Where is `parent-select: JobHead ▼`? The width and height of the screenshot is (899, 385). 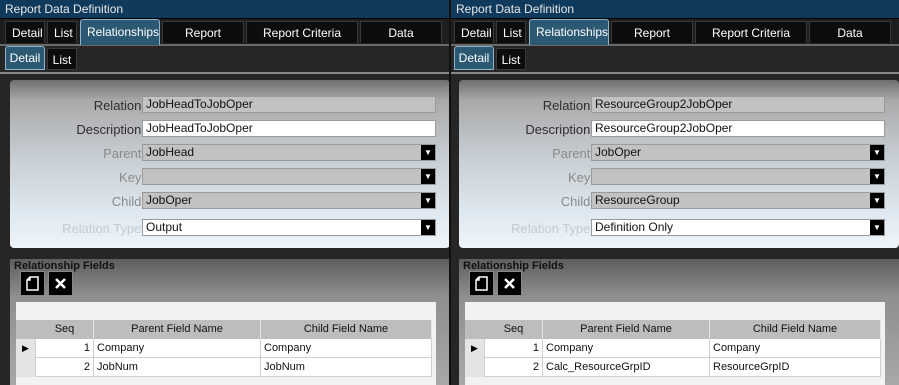
parent-select: JobHead ▼ is located at coordinates (289, 152).